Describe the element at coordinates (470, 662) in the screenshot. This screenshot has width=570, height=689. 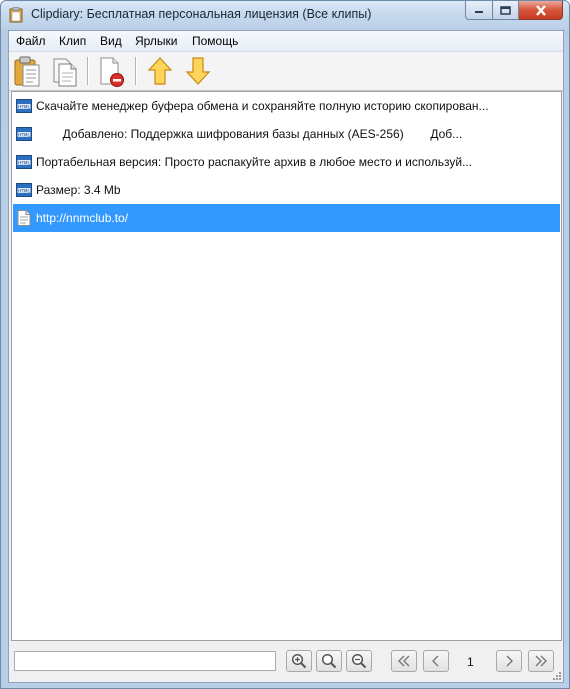
I see `page-number: 1` at that location.